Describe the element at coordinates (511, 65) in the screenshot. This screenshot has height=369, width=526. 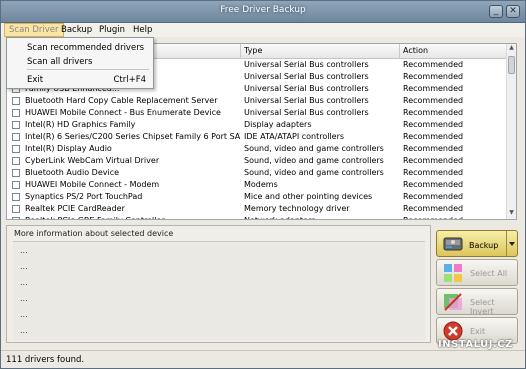
I see `scroll-thumb` at that location.